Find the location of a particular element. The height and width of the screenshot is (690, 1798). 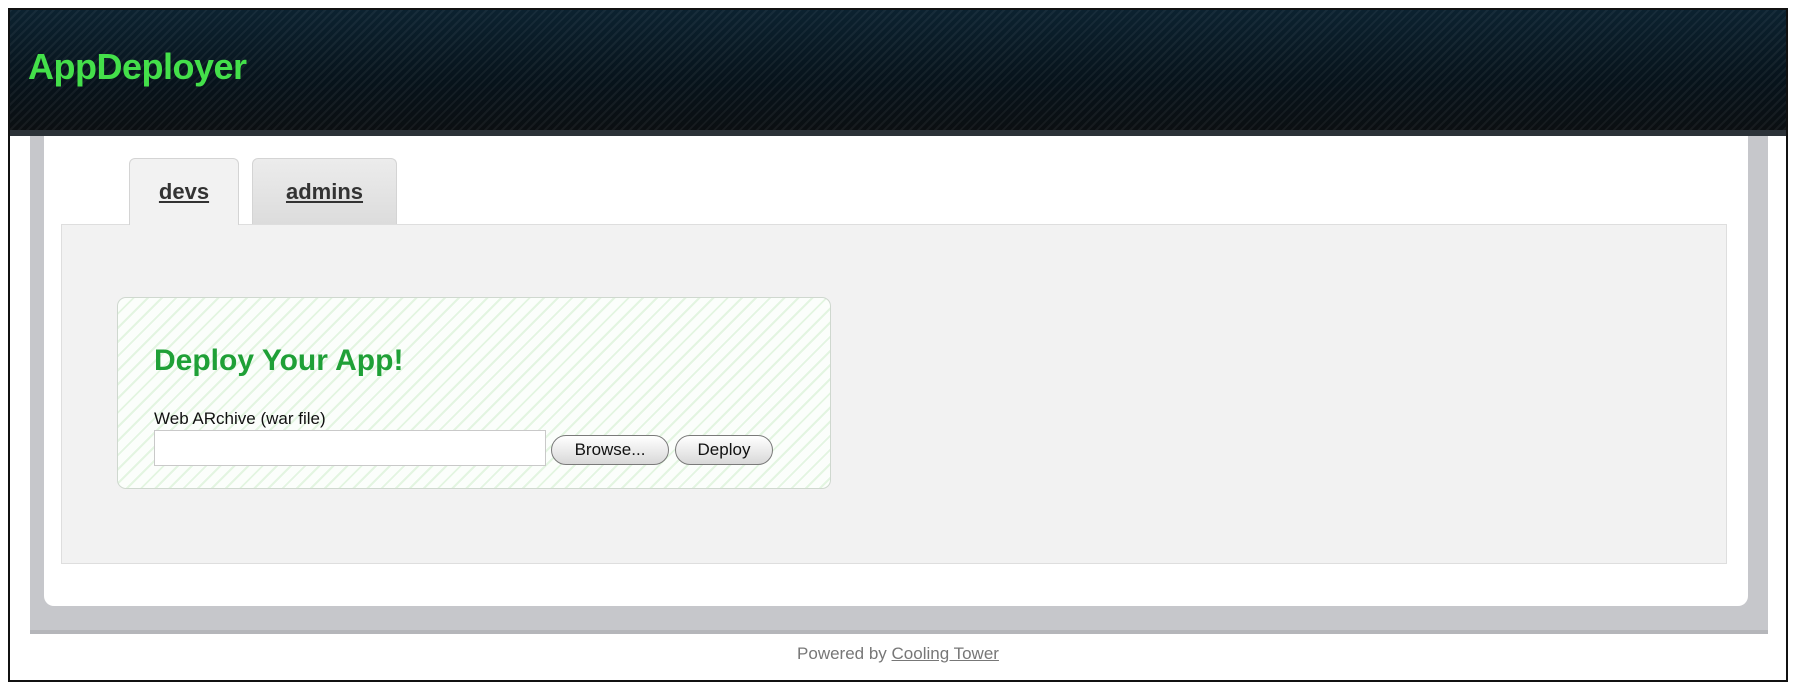

deploy-title: Deploy Your App! is located at coordinates (279, 360).